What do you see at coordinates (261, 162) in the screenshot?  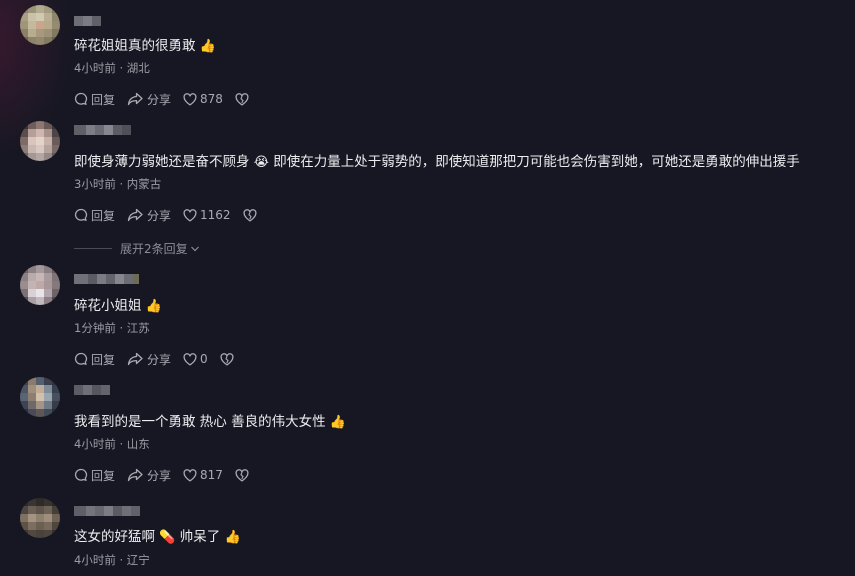 I see `crying-face-icon: 😭` at bounding box center [261, 162].